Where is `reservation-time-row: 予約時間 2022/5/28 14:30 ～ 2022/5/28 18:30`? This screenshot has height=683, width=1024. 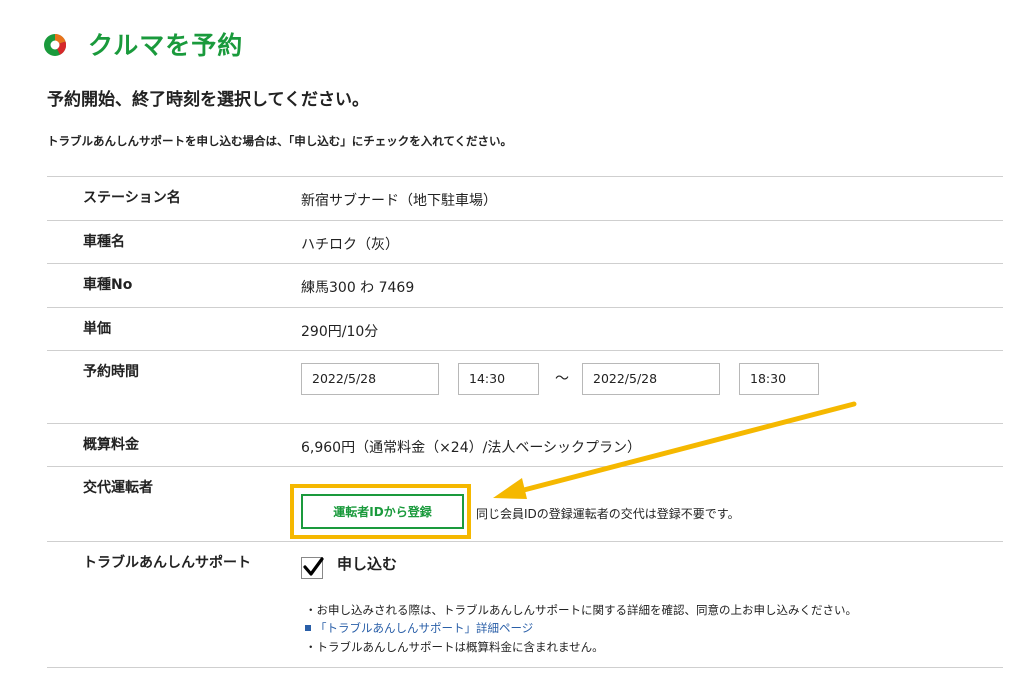 reservation-time-row: 予約時間 2022/5/28 14:30 ～ 2022/5/28 18:30 is located at coordinates (525, 387).